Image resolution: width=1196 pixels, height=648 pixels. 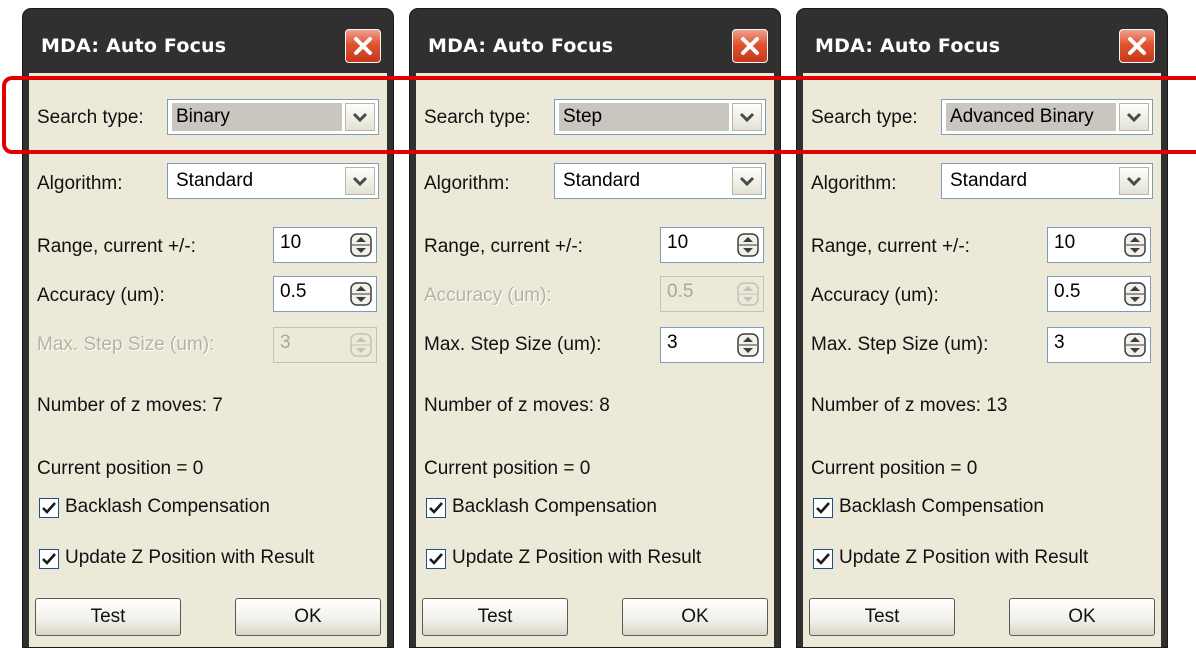 I want to click on search-type-value: Advanced Binary, so click(x=1031, y=117).